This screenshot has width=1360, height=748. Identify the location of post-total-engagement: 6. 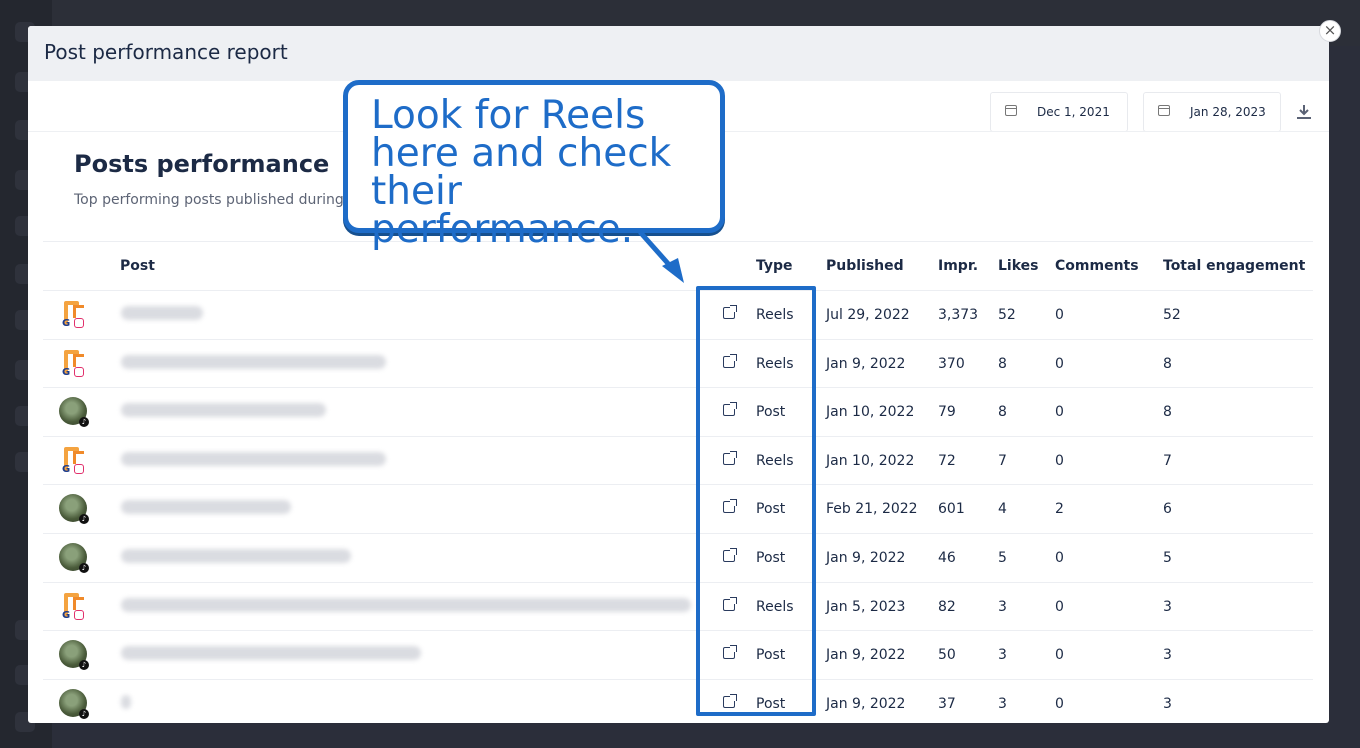
(1167, 509).